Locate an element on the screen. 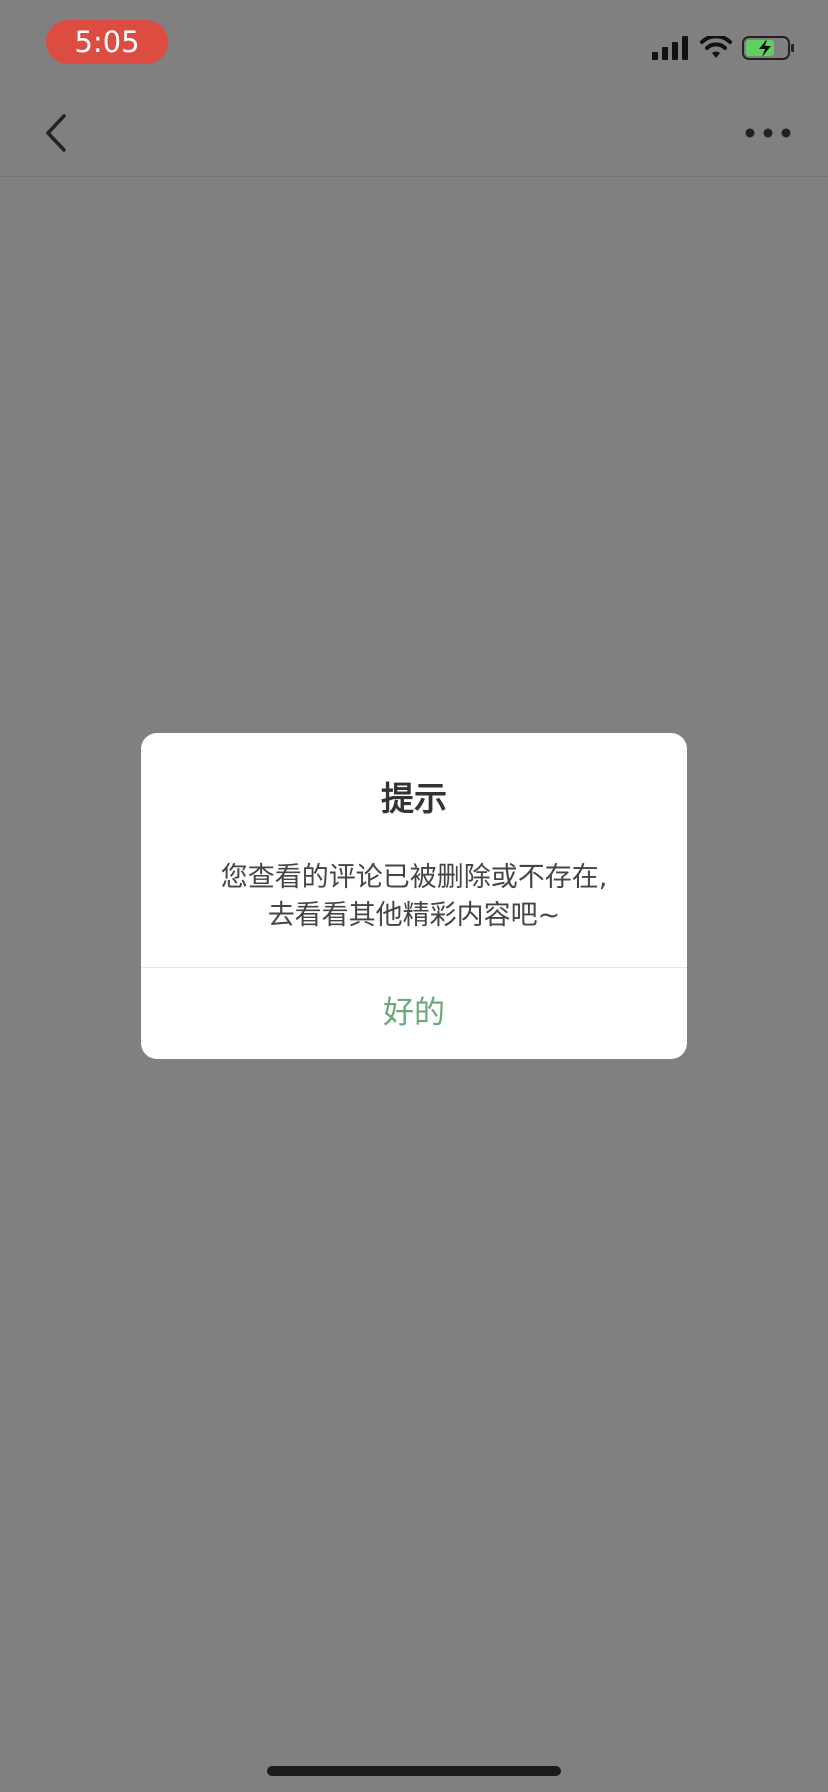 The width and height of the screenshot is (828, 1792). dialog-message: 您查看的评论已被删除或不存在, 去看看其他精彩内容吧~ is located at coordinates (414, 897).